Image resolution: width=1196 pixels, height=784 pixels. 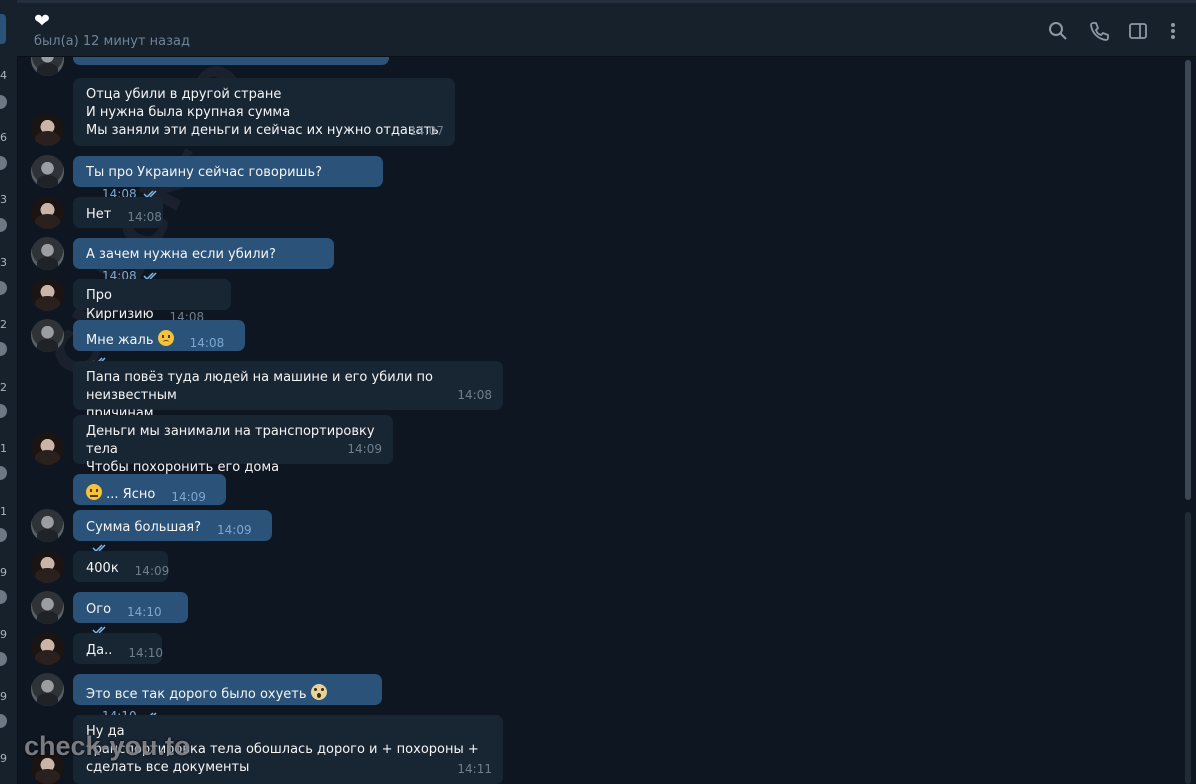 I want to click on chat-list-strip: 4 6 3 3 2 2 1 1 9 9 9 9, so click(x=9, y=392).